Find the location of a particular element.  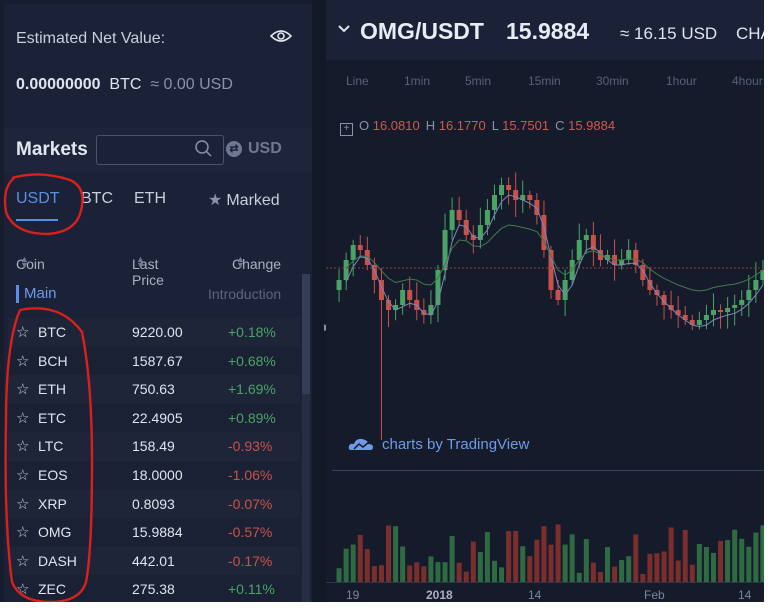

eye-icon is located at coordinates (281, 36).